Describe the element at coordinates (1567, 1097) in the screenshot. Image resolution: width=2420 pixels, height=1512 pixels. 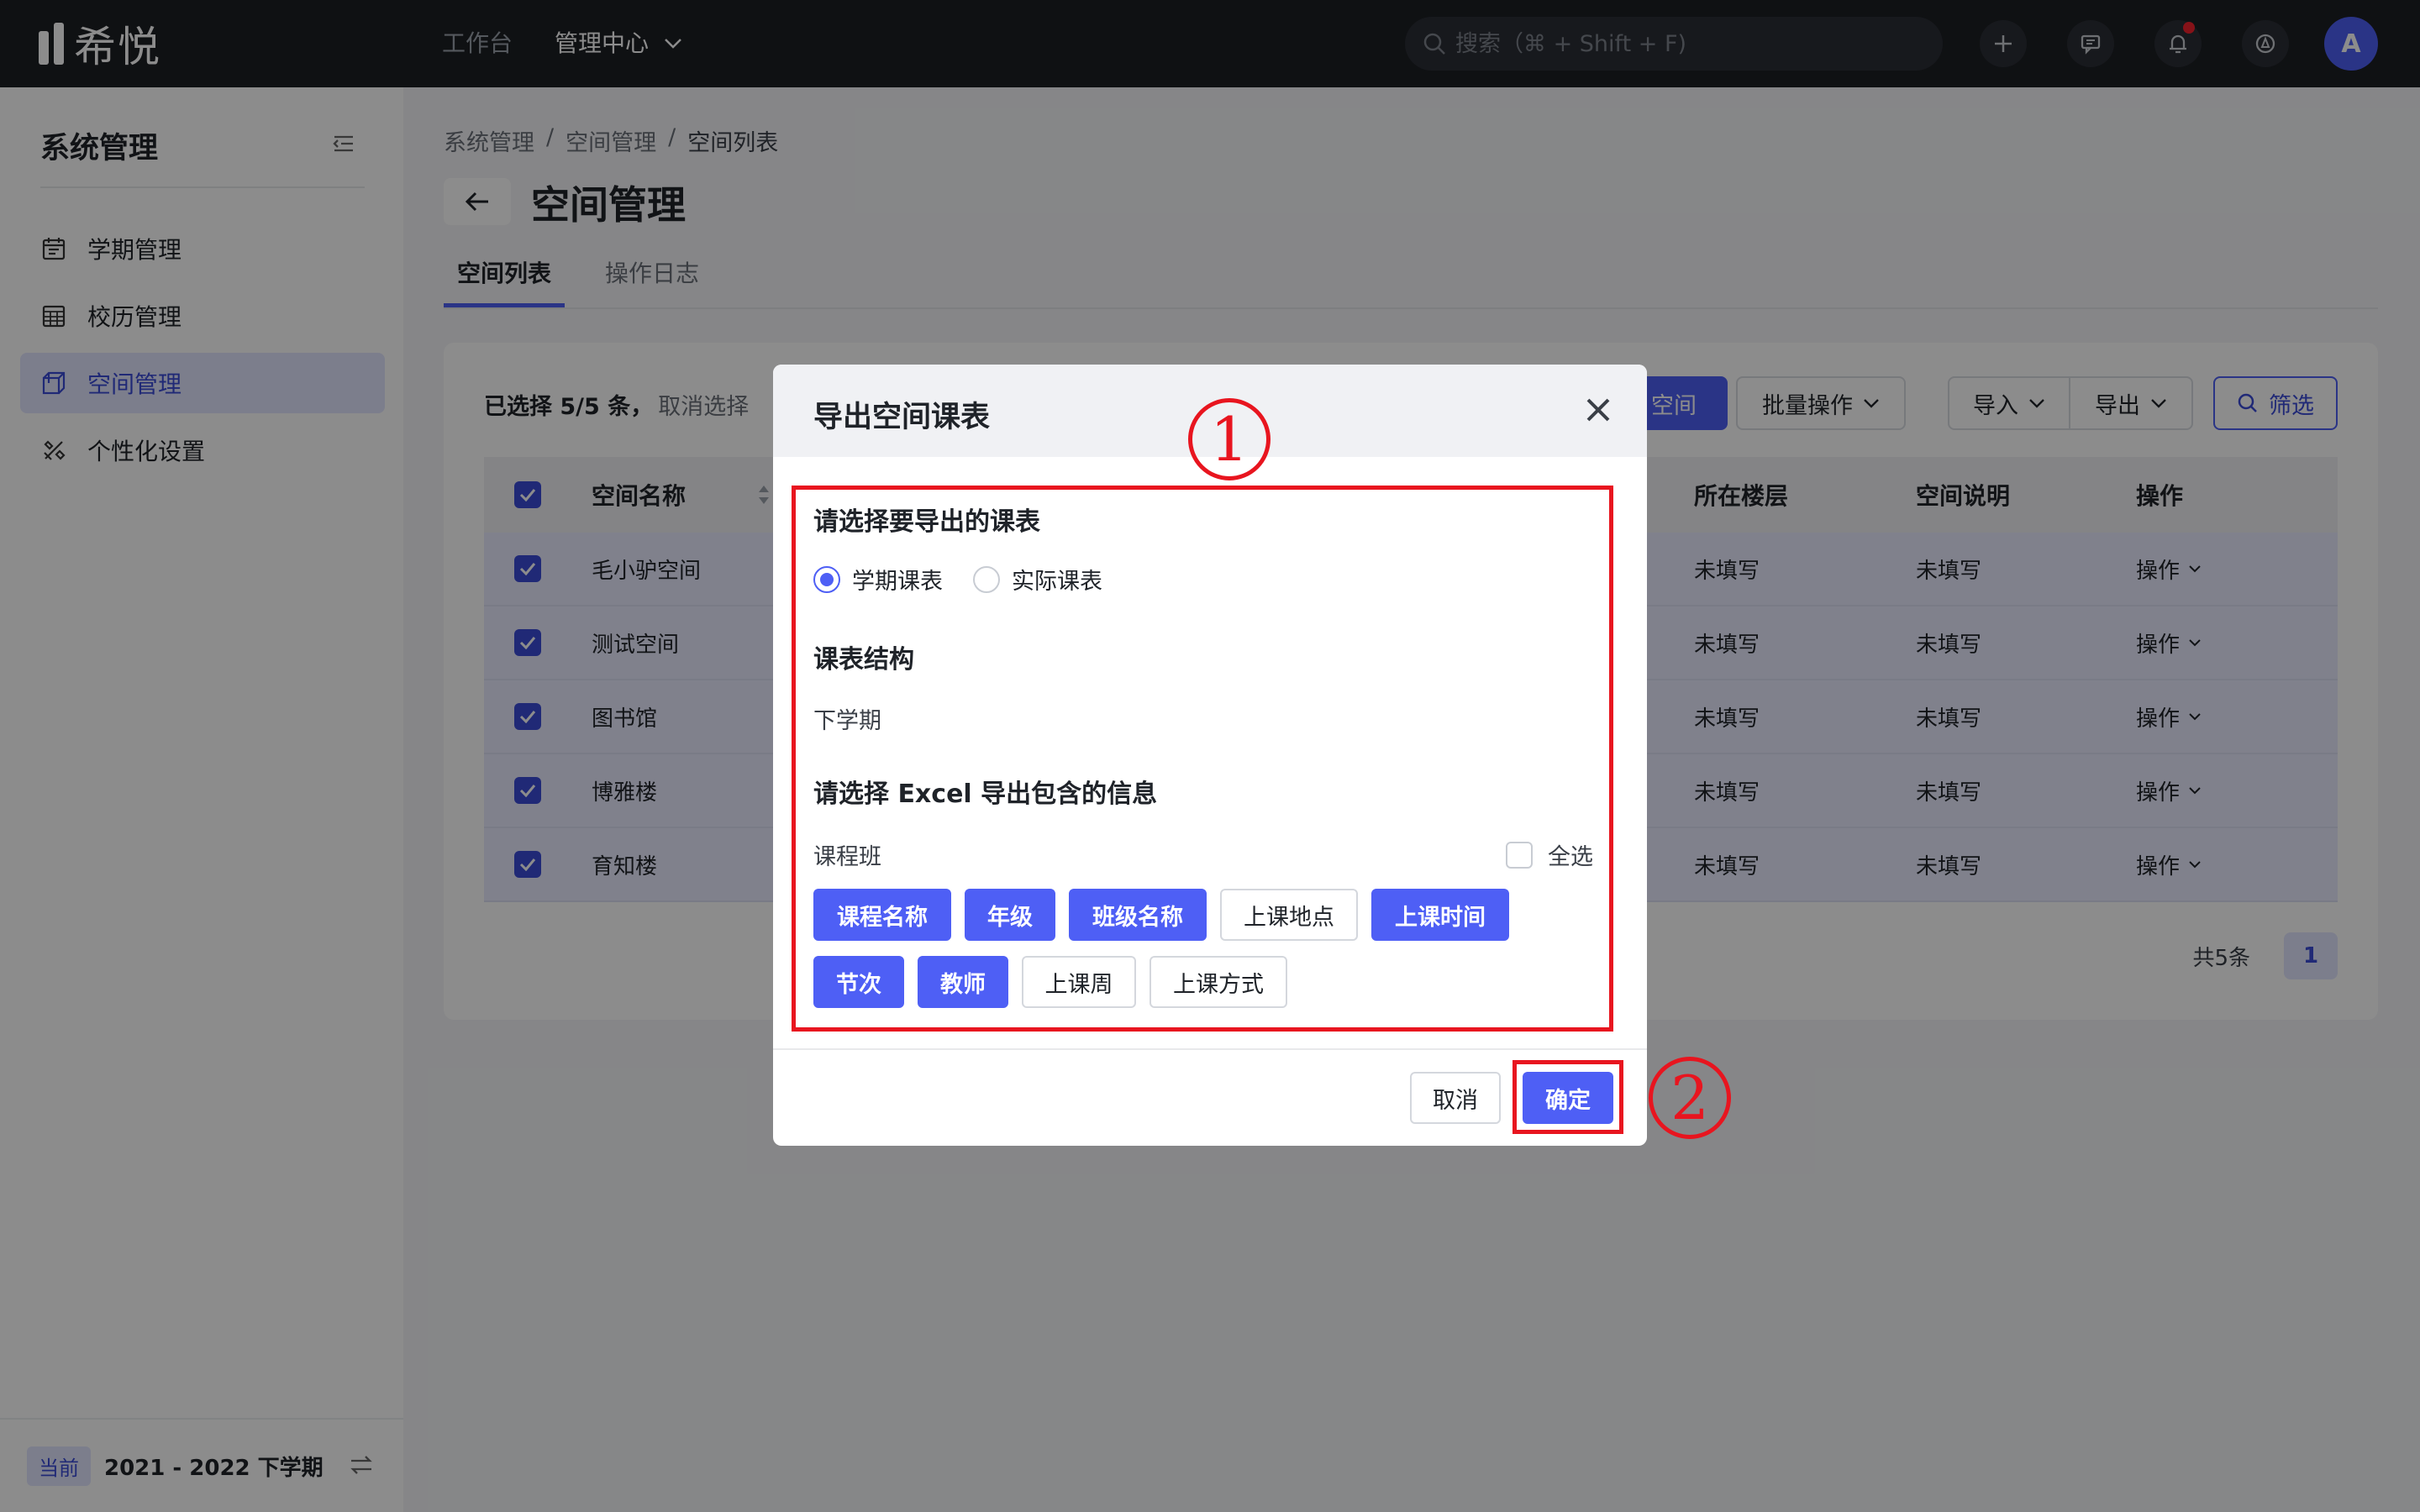
I see `annotation-box-confirm` at that location.